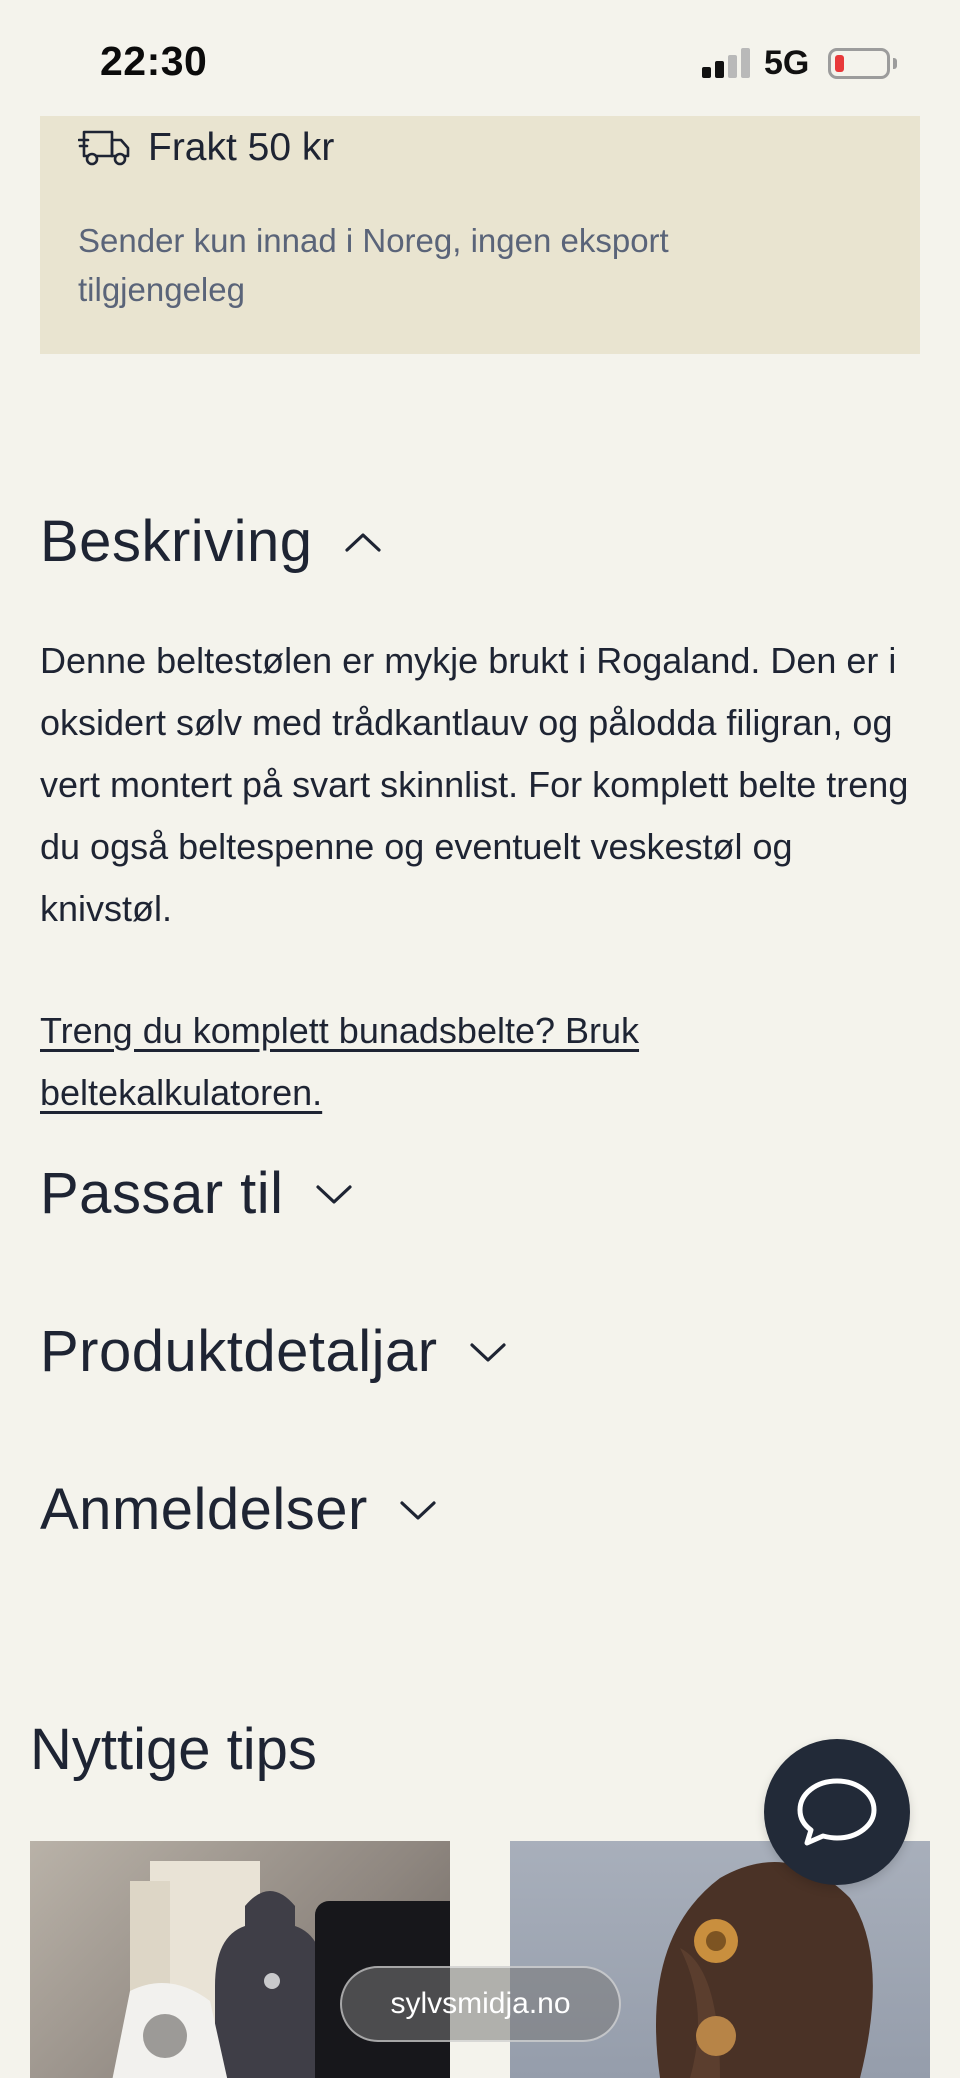  I want to click on network-type: 5G, so click(787, 63).